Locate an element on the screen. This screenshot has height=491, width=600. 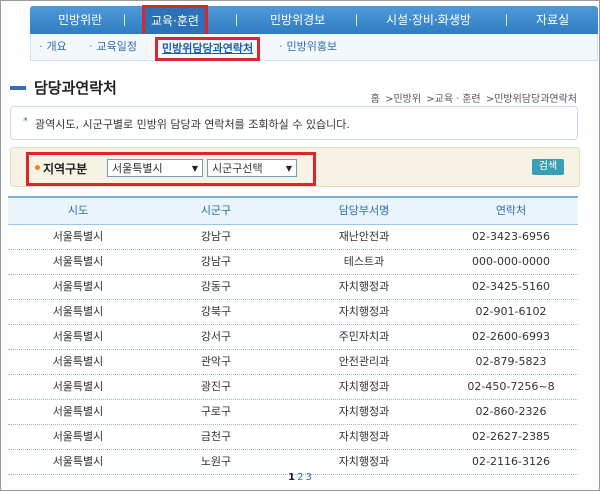
header-contact: 연락처 is located at coordinates (511, 210).